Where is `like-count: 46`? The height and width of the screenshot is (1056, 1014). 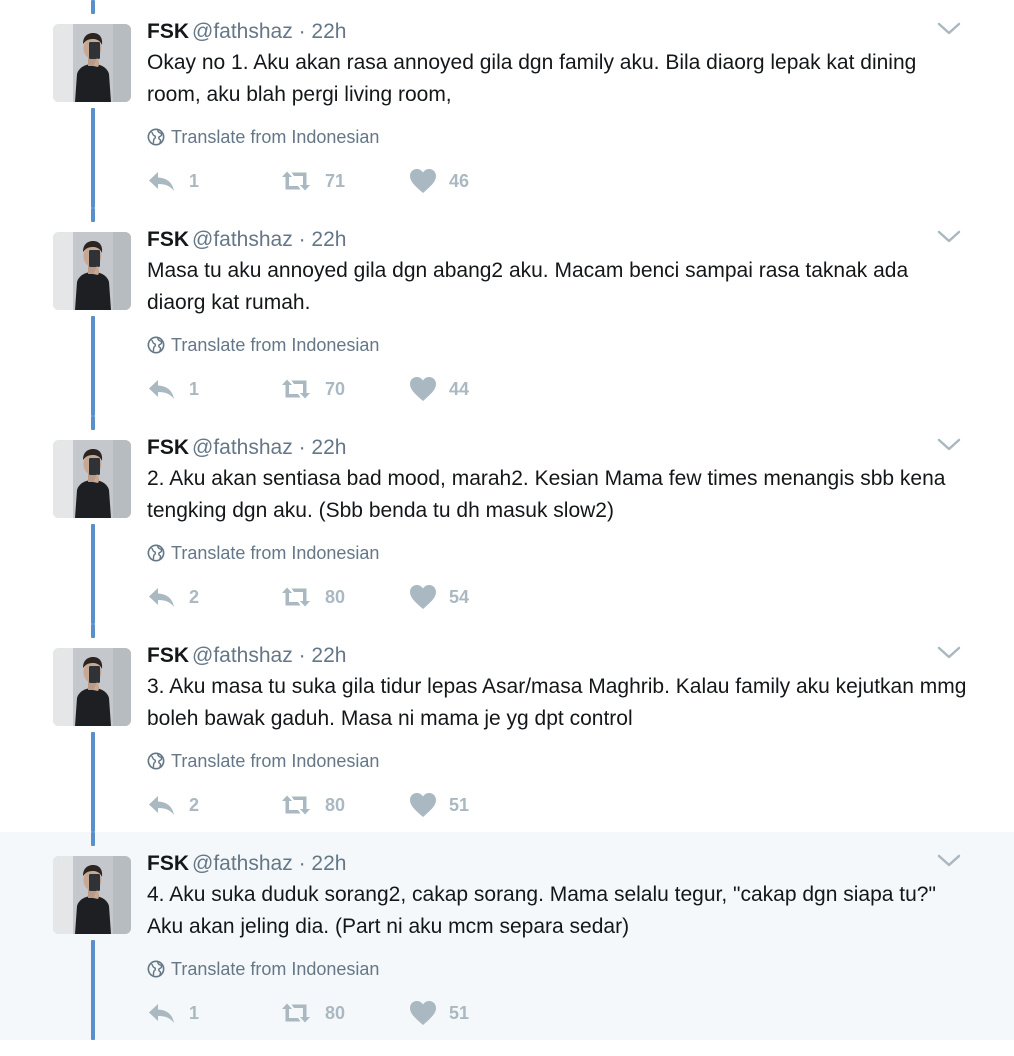 like-count: 46 is located at coordinates (459, 180).